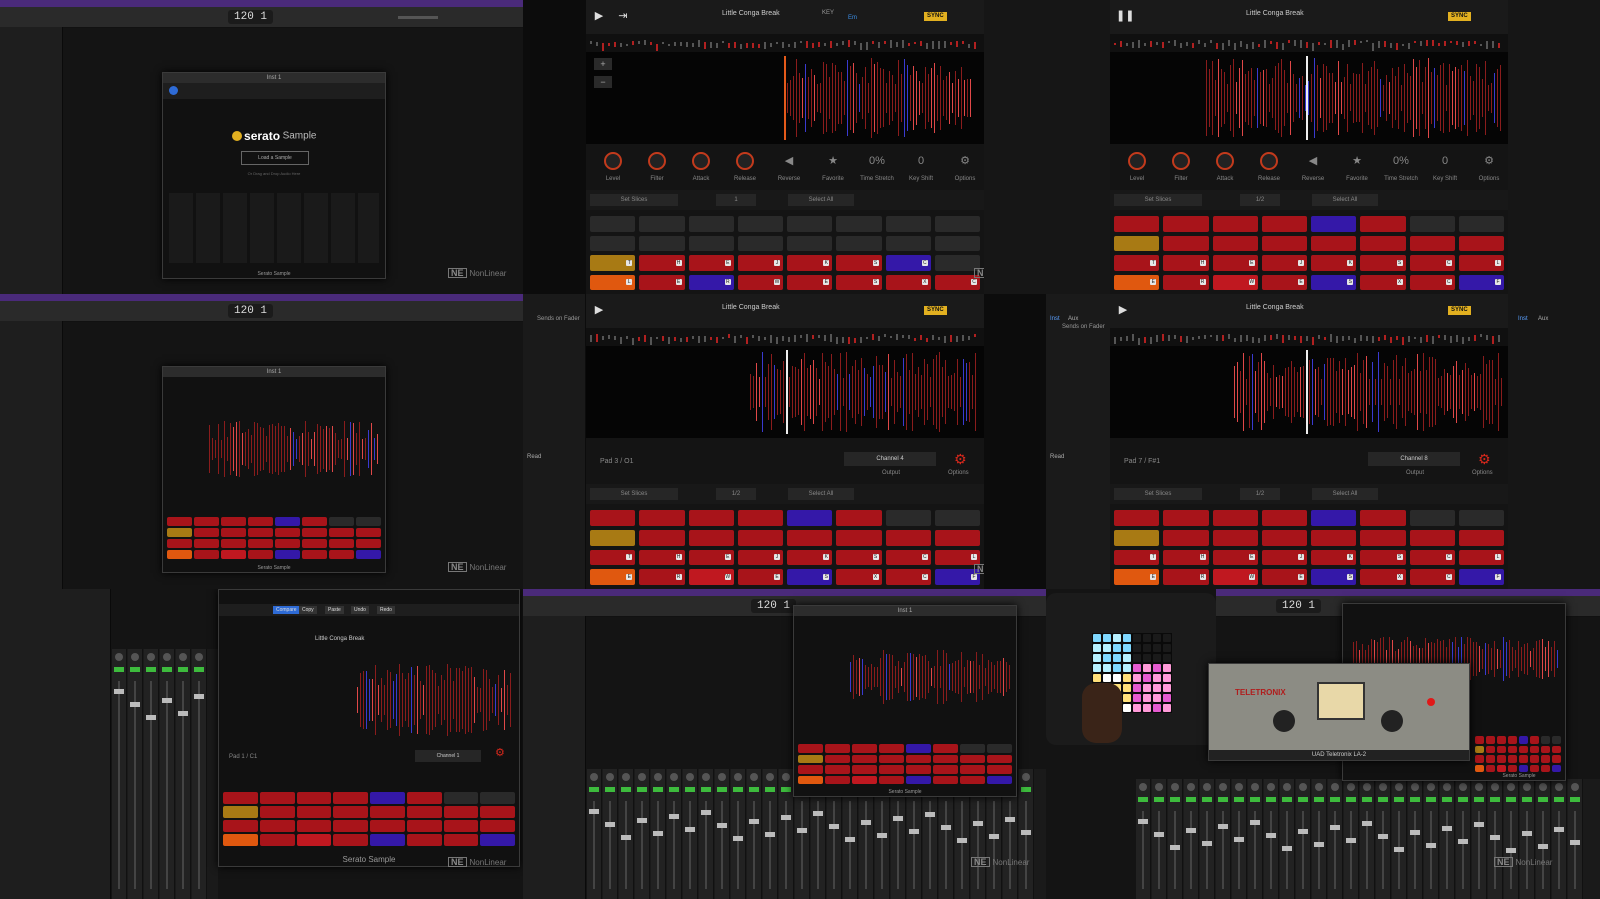  Describe the element at coordinates (890, 459) in the screenshot. I see `output-channel-select: Channel 4` at that location.